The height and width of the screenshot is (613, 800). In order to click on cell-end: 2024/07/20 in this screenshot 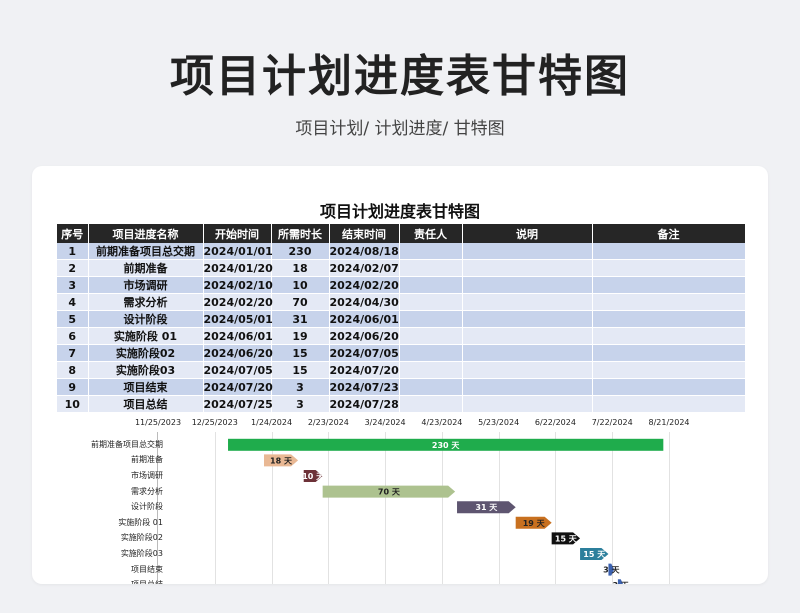, I will do `click(364, 370)`.